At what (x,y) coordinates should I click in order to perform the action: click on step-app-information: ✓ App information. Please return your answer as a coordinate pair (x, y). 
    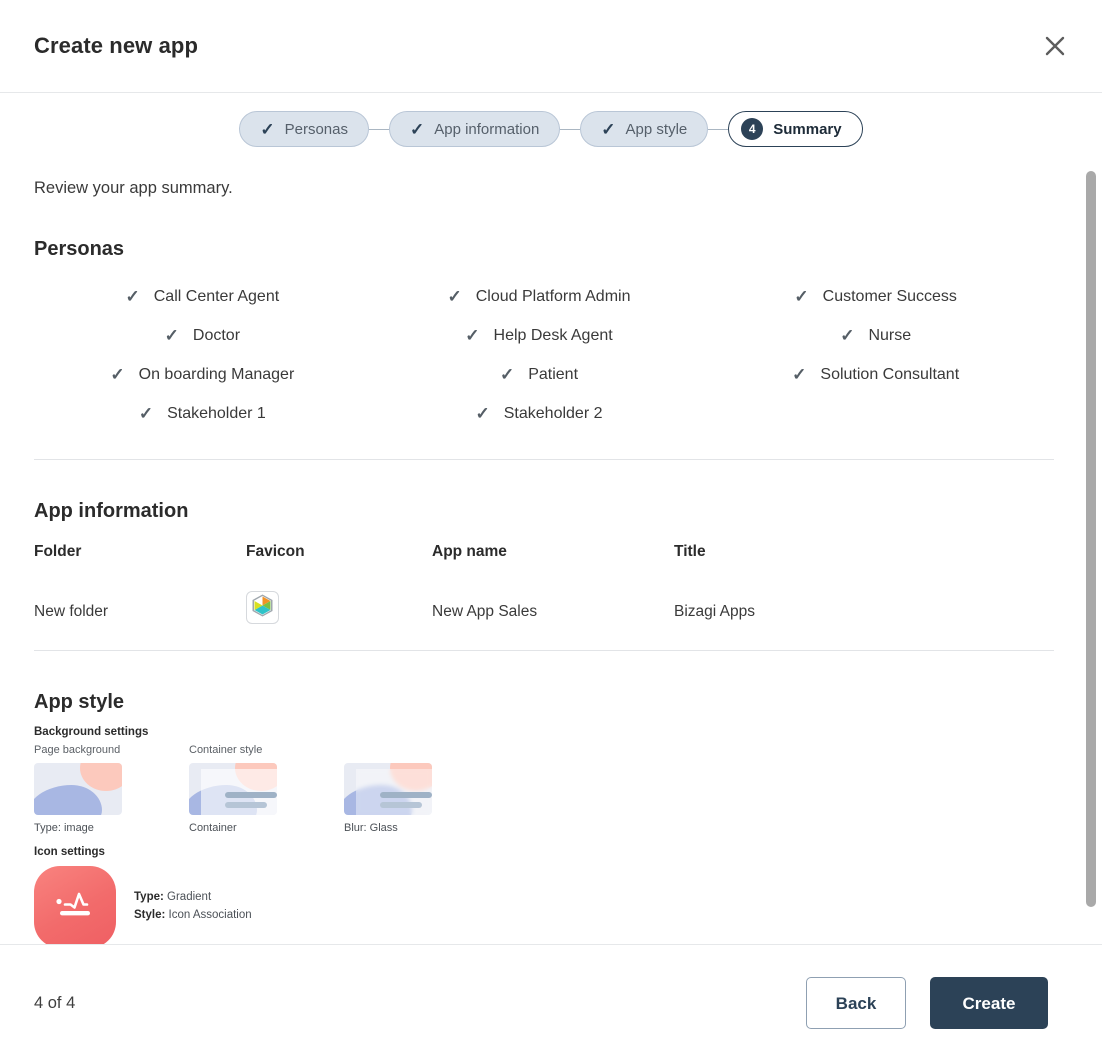
    Looking at the image, I should click on (474, 129).